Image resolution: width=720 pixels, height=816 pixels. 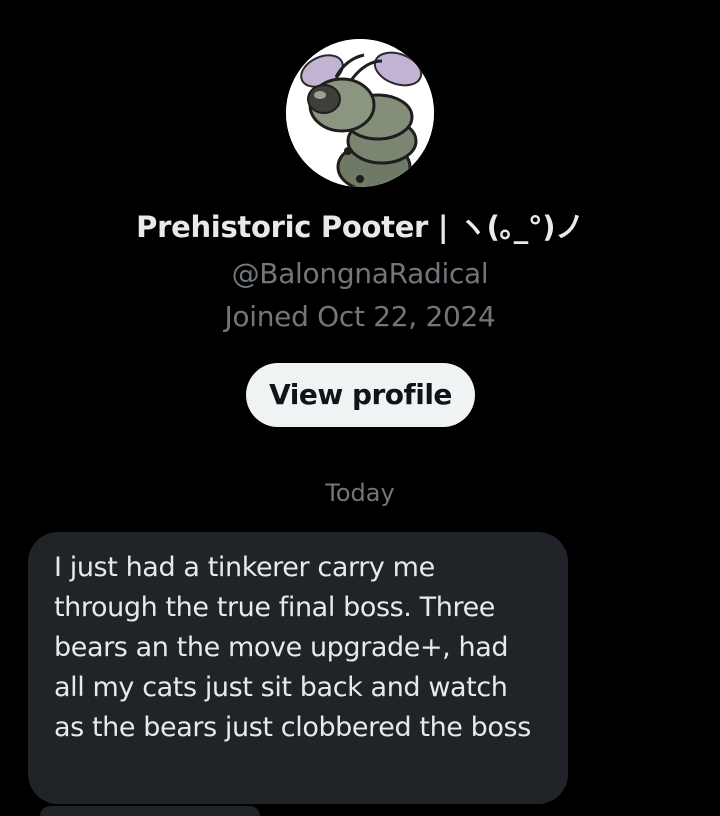 I want to click on view-profile-button: View profile, so click(x=360, y=395).